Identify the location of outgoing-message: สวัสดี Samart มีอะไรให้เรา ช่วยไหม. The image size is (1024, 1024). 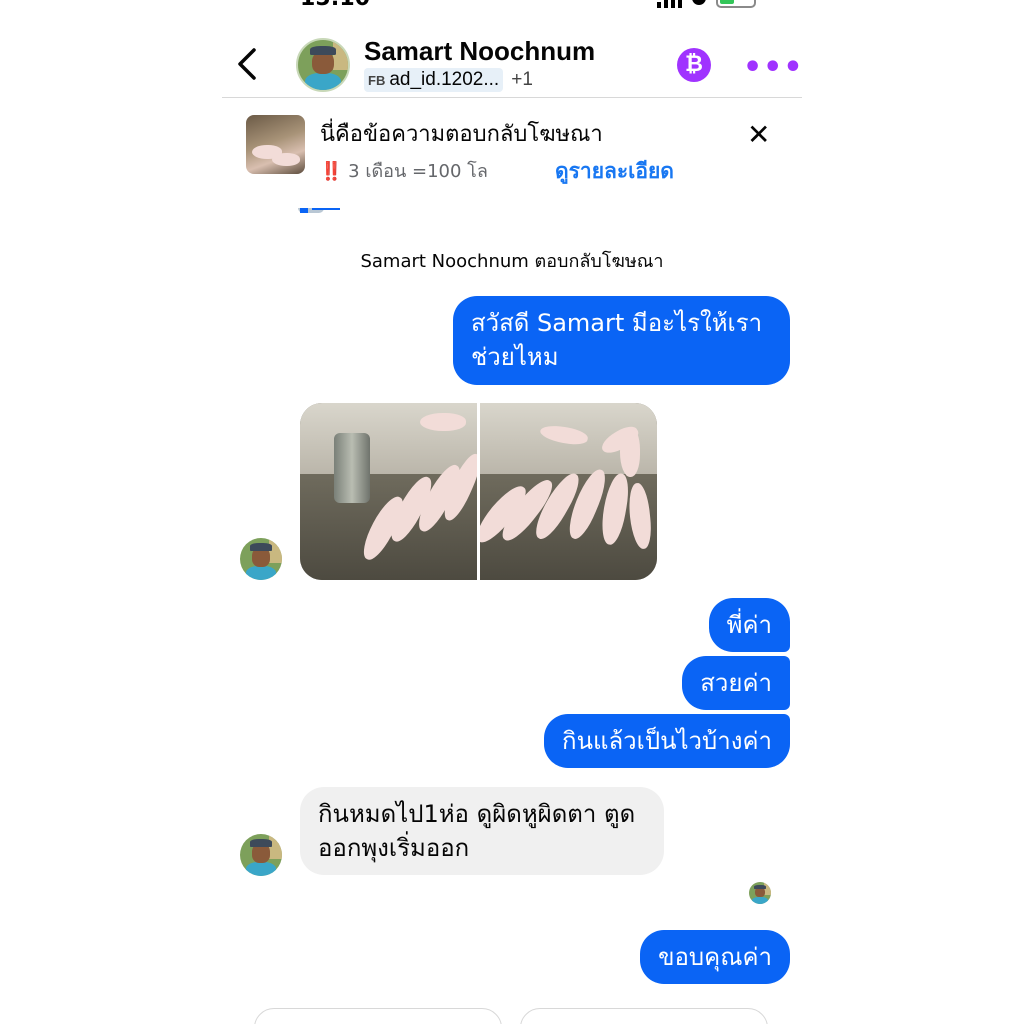
(621, 340).